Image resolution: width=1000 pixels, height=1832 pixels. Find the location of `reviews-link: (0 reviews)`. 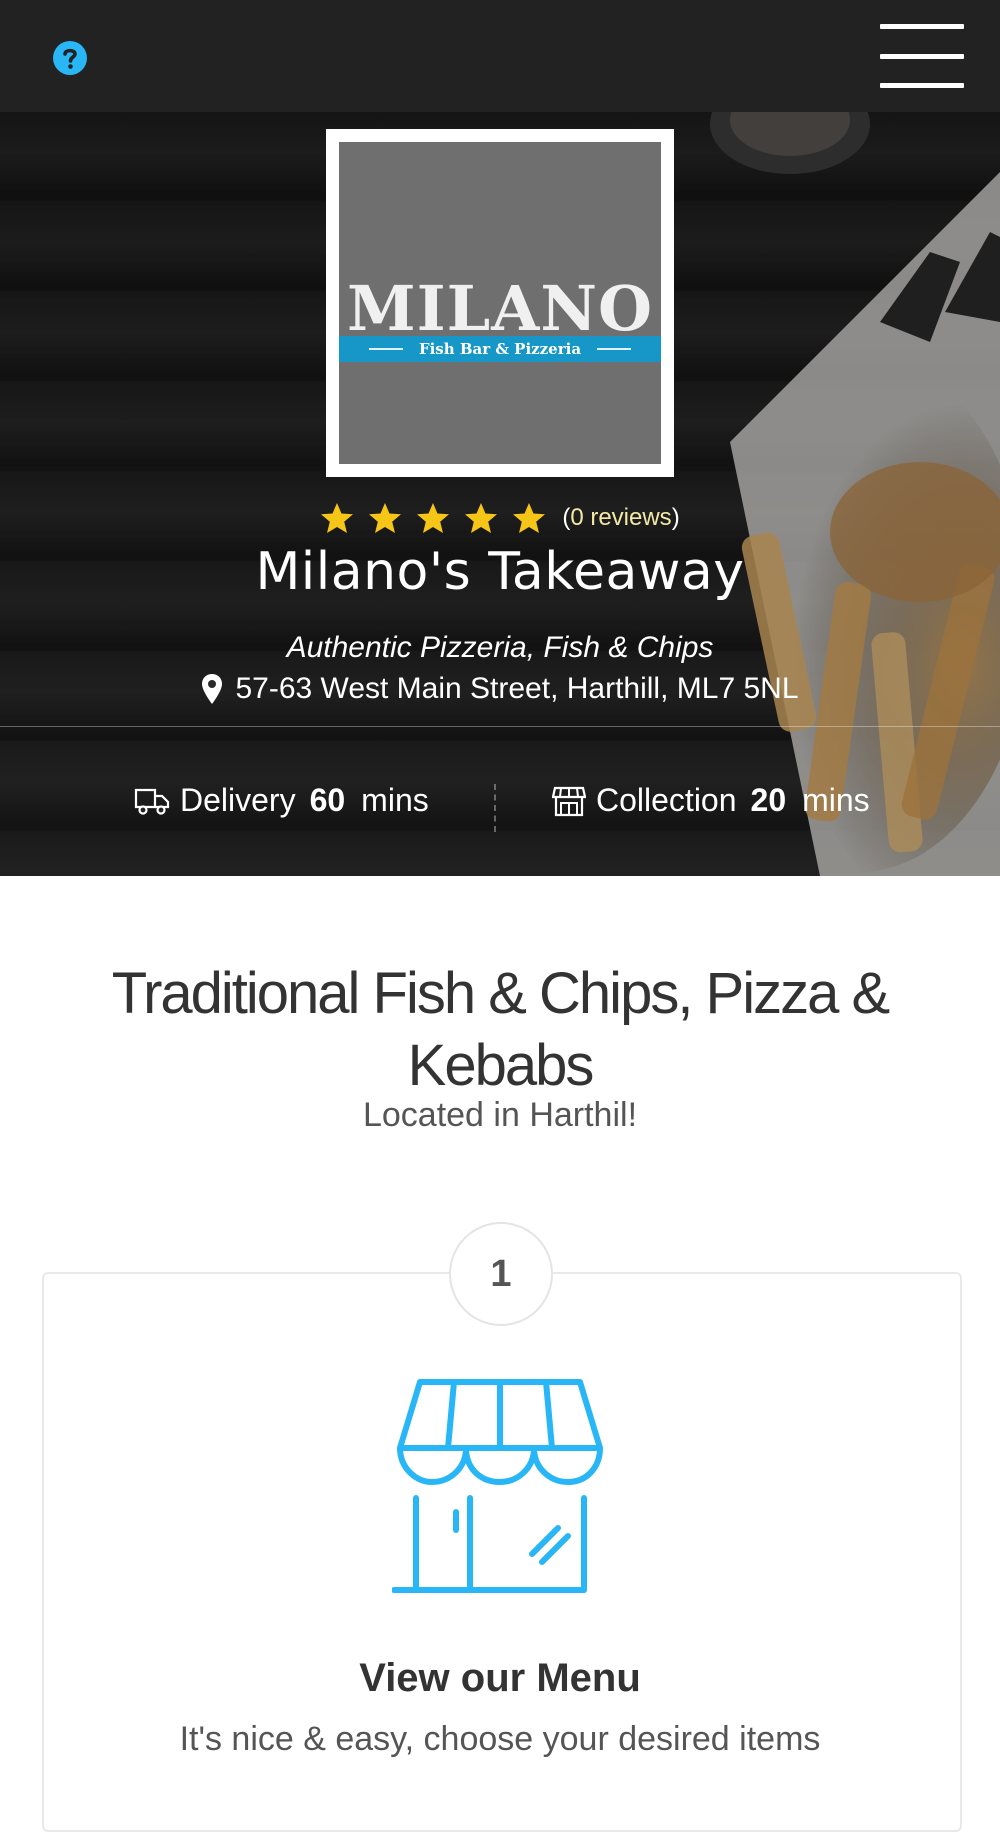

reviews-link: (0 reviews) is located at coordinates (620, 518).